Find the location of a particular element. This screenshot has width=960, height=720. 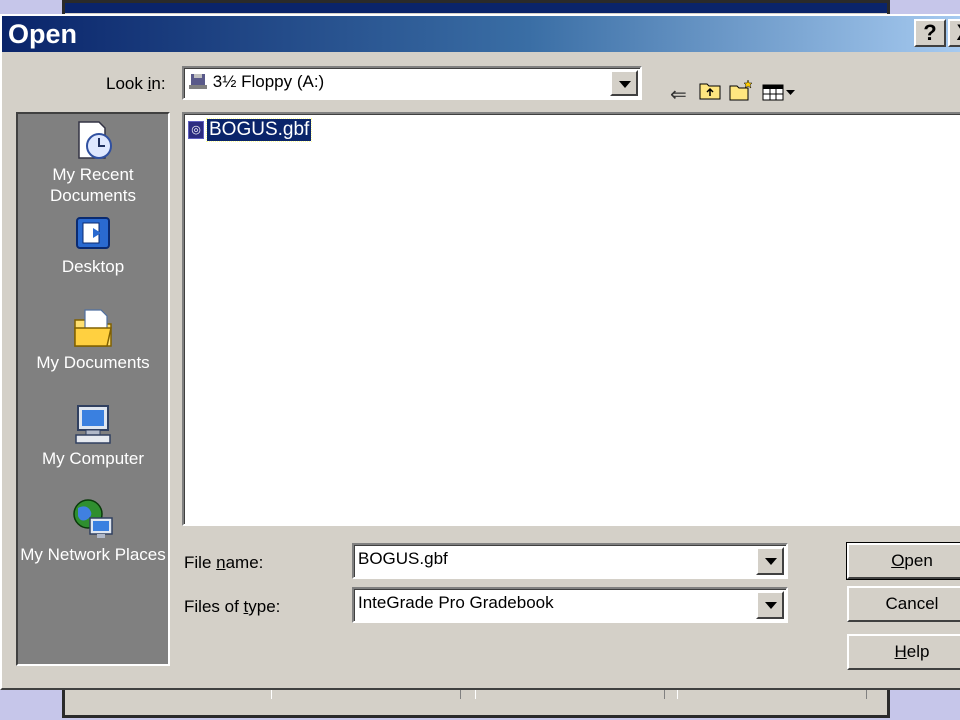

file-name-label-post: ame: is located at coordinates (244, 562).